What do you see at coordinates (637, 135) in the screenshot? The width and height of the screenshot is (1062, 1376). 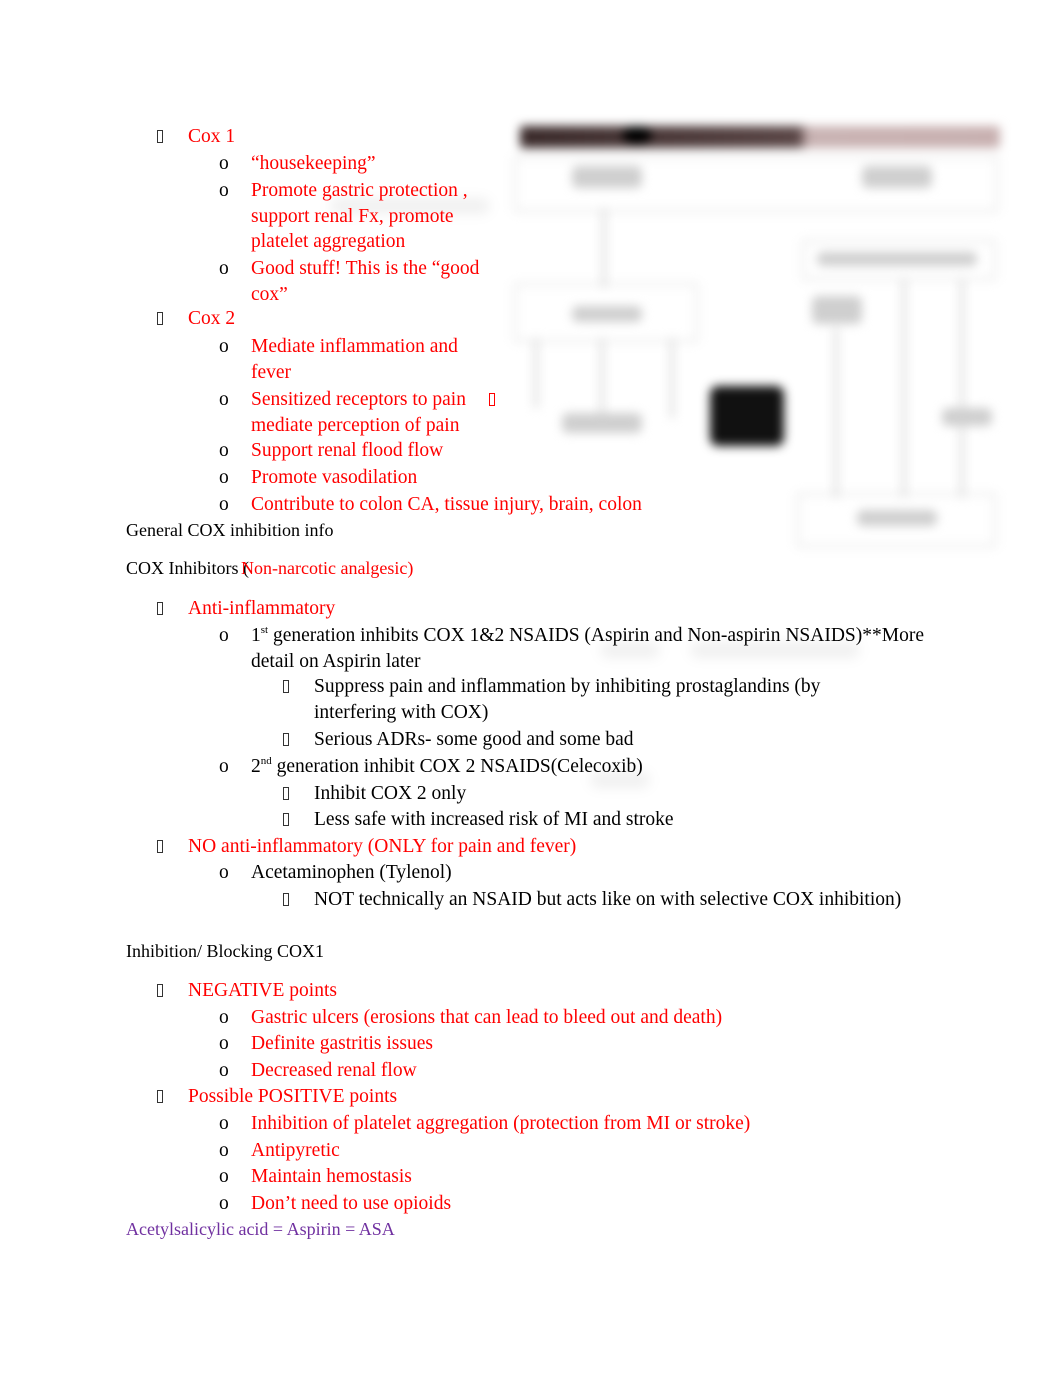 I see `diagram-title-dot` at bounding box center [637, 135].